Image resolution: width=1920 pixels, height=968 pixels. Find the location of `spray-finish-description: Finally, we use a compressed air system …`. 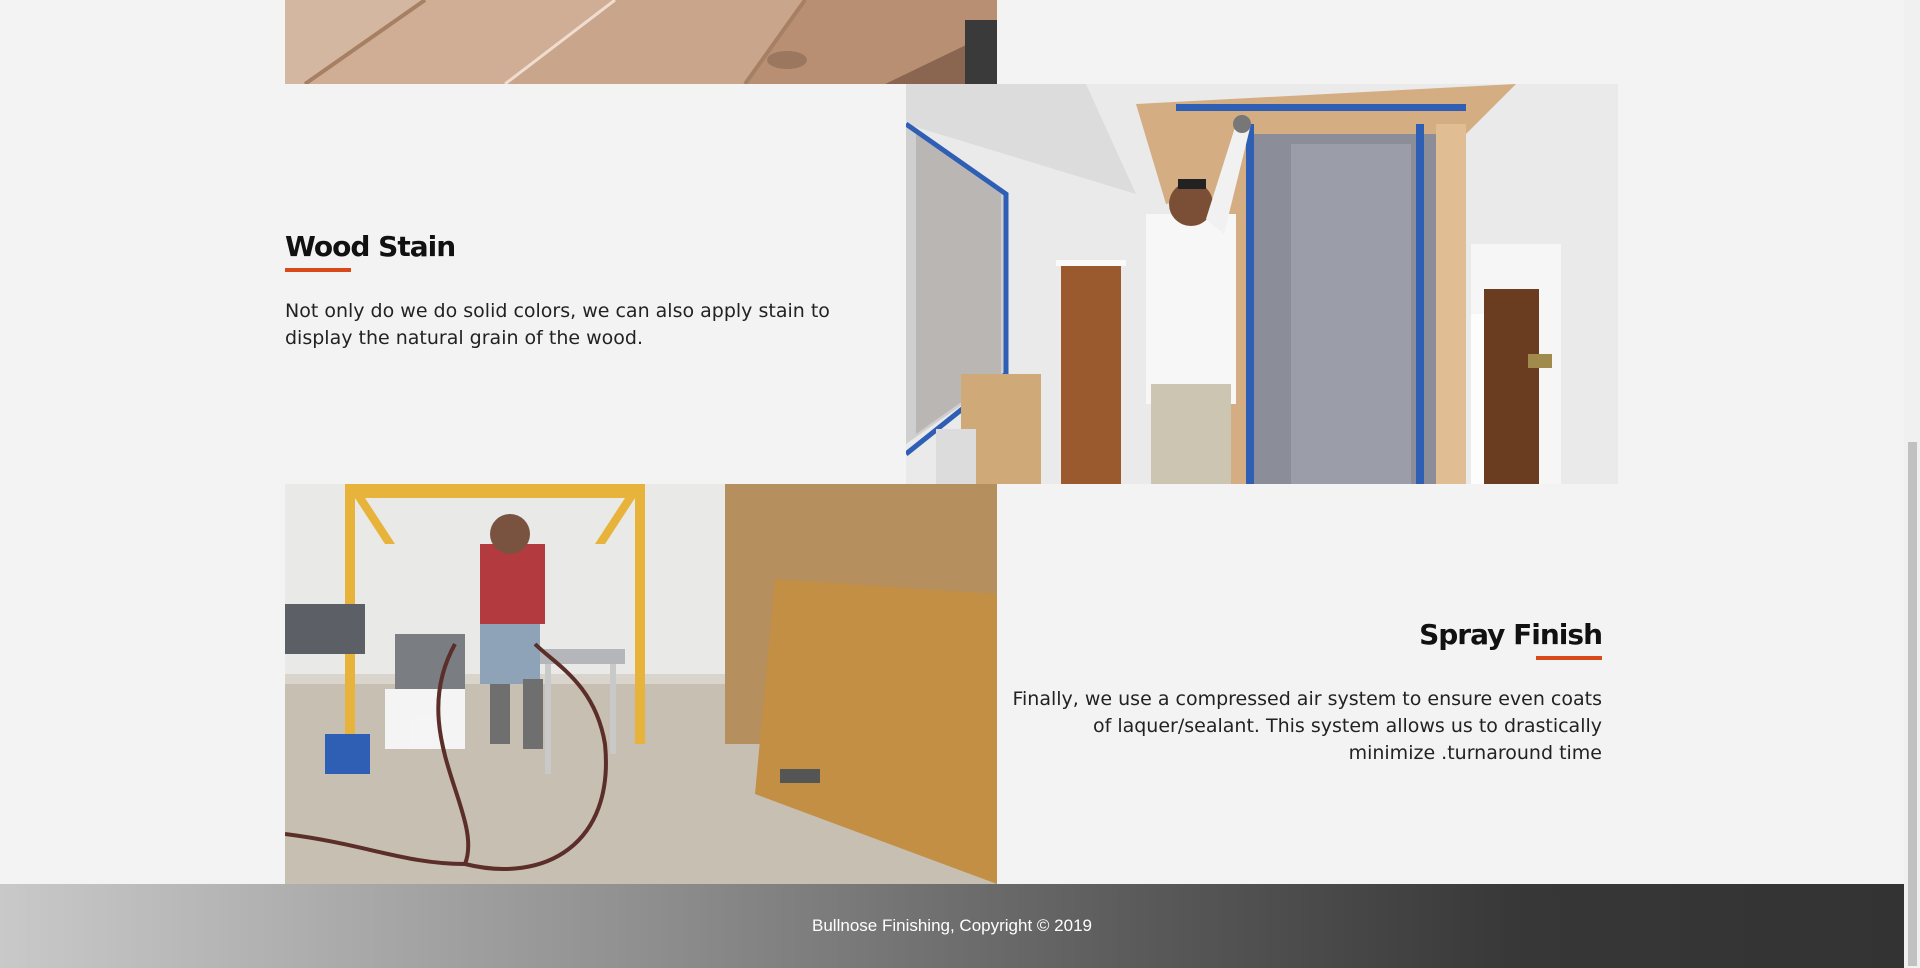

spray-finish-description: Finally, we use a compressed air system … is located at coordinates (1307, 726).